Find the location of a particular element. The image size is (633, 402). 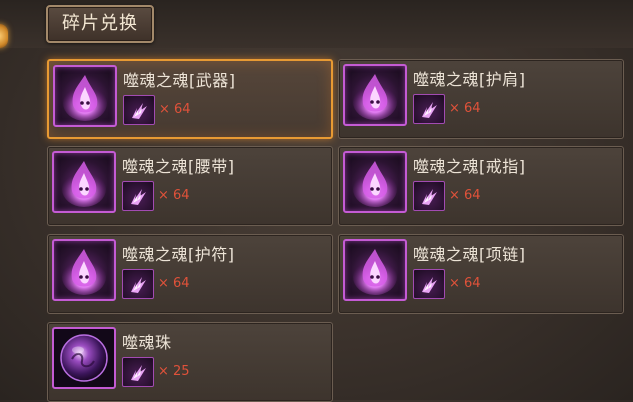

item-name: 噬魂之魂[武器] is located at coordinates (179, 80).